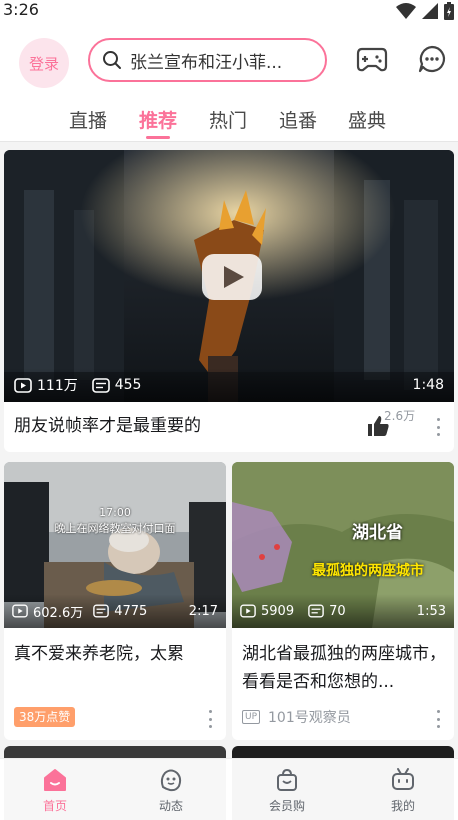 The width and height of the screenshot is (458, 820). I want to click on author-name: 101号观察员, so click(309, 717).